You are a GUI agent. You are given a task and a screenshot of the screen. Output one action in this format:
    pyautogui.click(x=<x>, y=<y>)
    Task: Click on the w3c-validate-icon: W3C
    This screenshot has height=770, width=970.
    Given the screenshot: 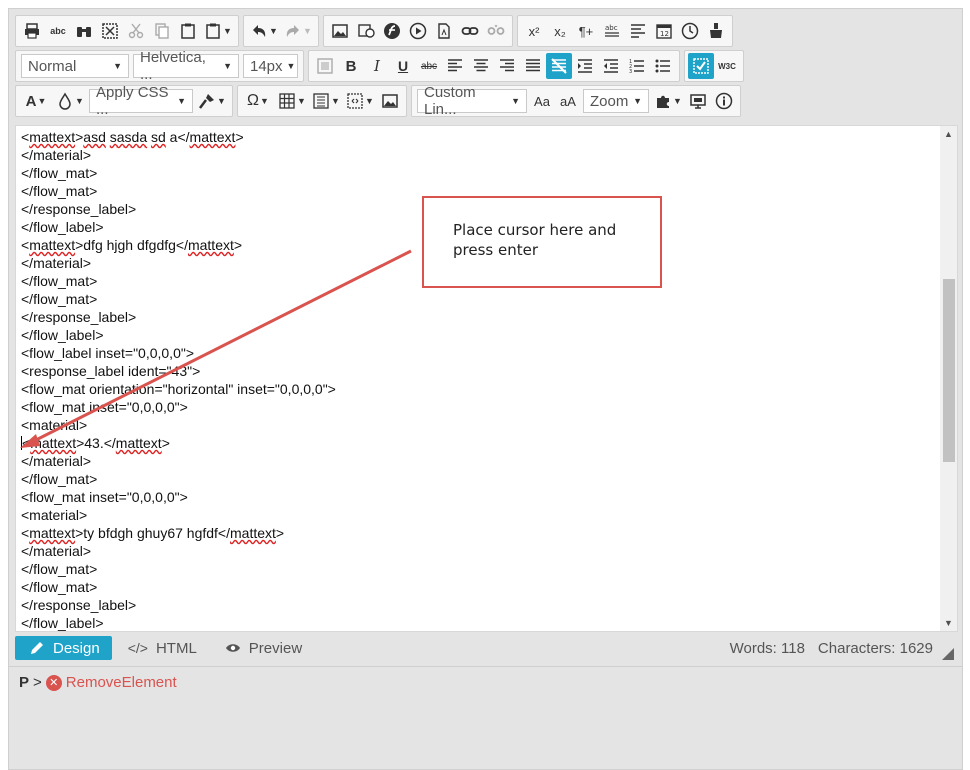 What is the action you would take?
    pyautogui.click(x=727, y=66)
    